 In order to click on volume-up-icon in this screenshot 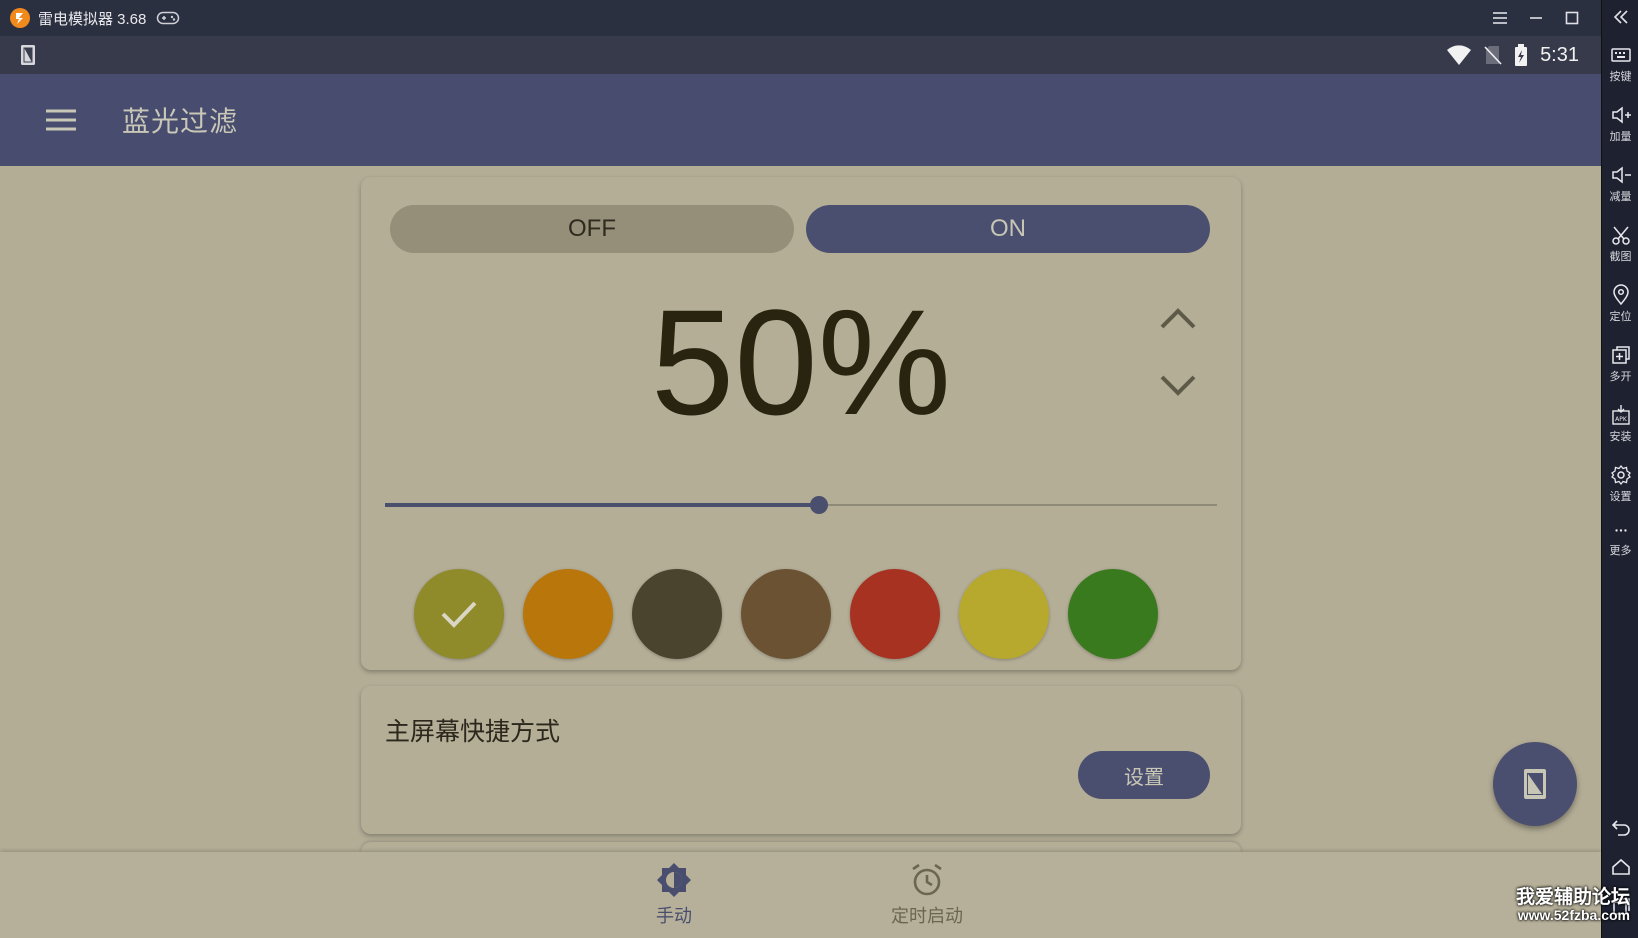, I will do `click(1621, 115)`.